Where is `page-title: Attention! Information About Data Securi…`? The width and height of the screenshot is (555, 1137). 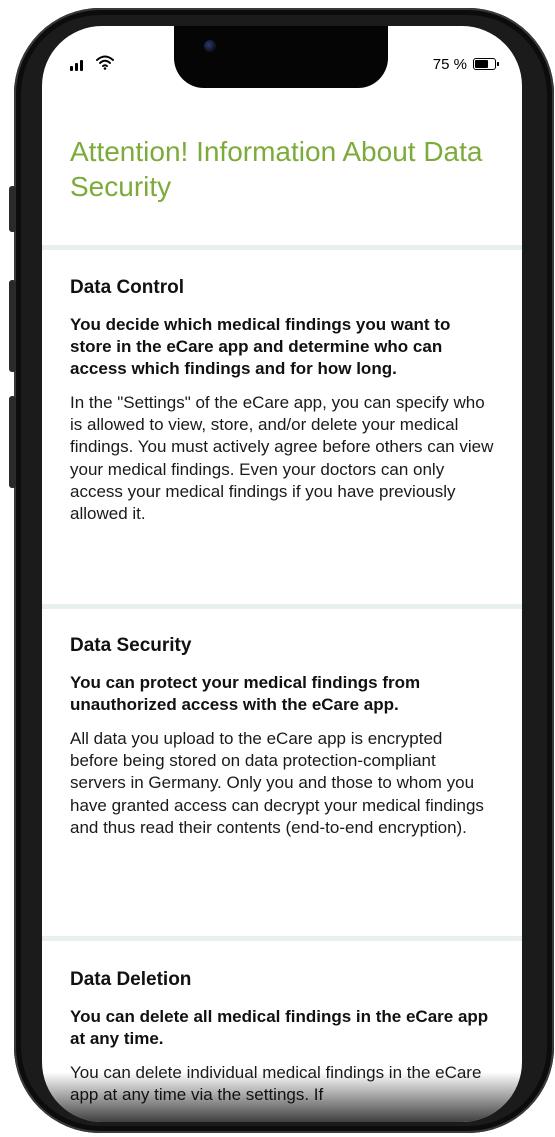 page-title: Attention! Information About Data Securi… is located at coordinates (276, 169).